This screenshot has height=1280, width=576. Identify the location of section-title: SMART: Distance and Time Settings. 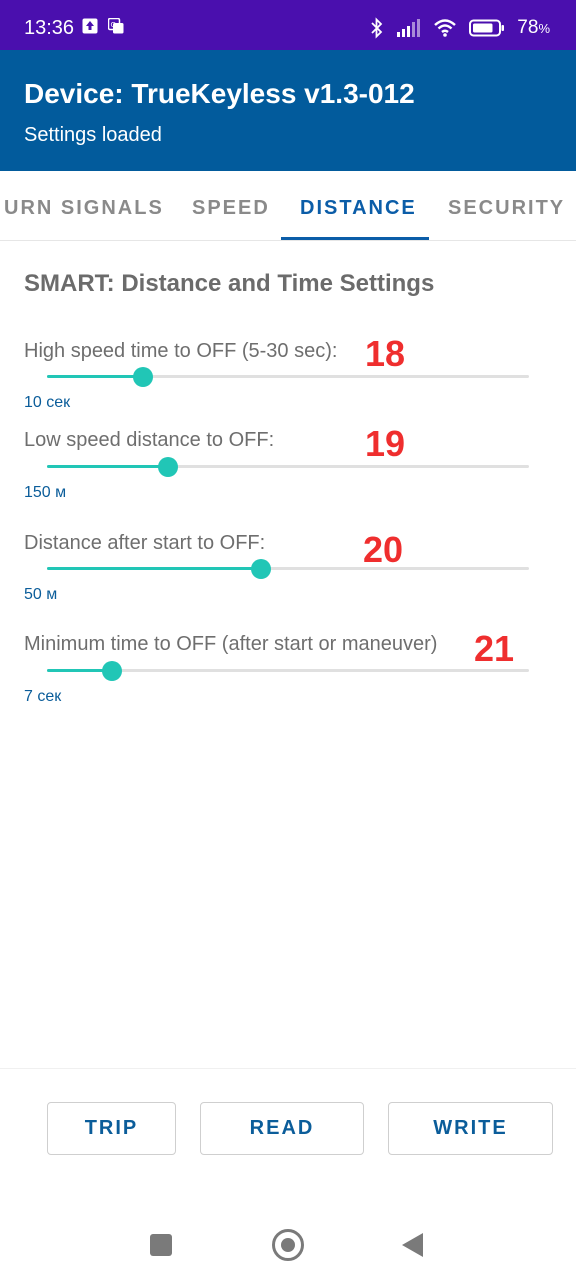
(229, 283).